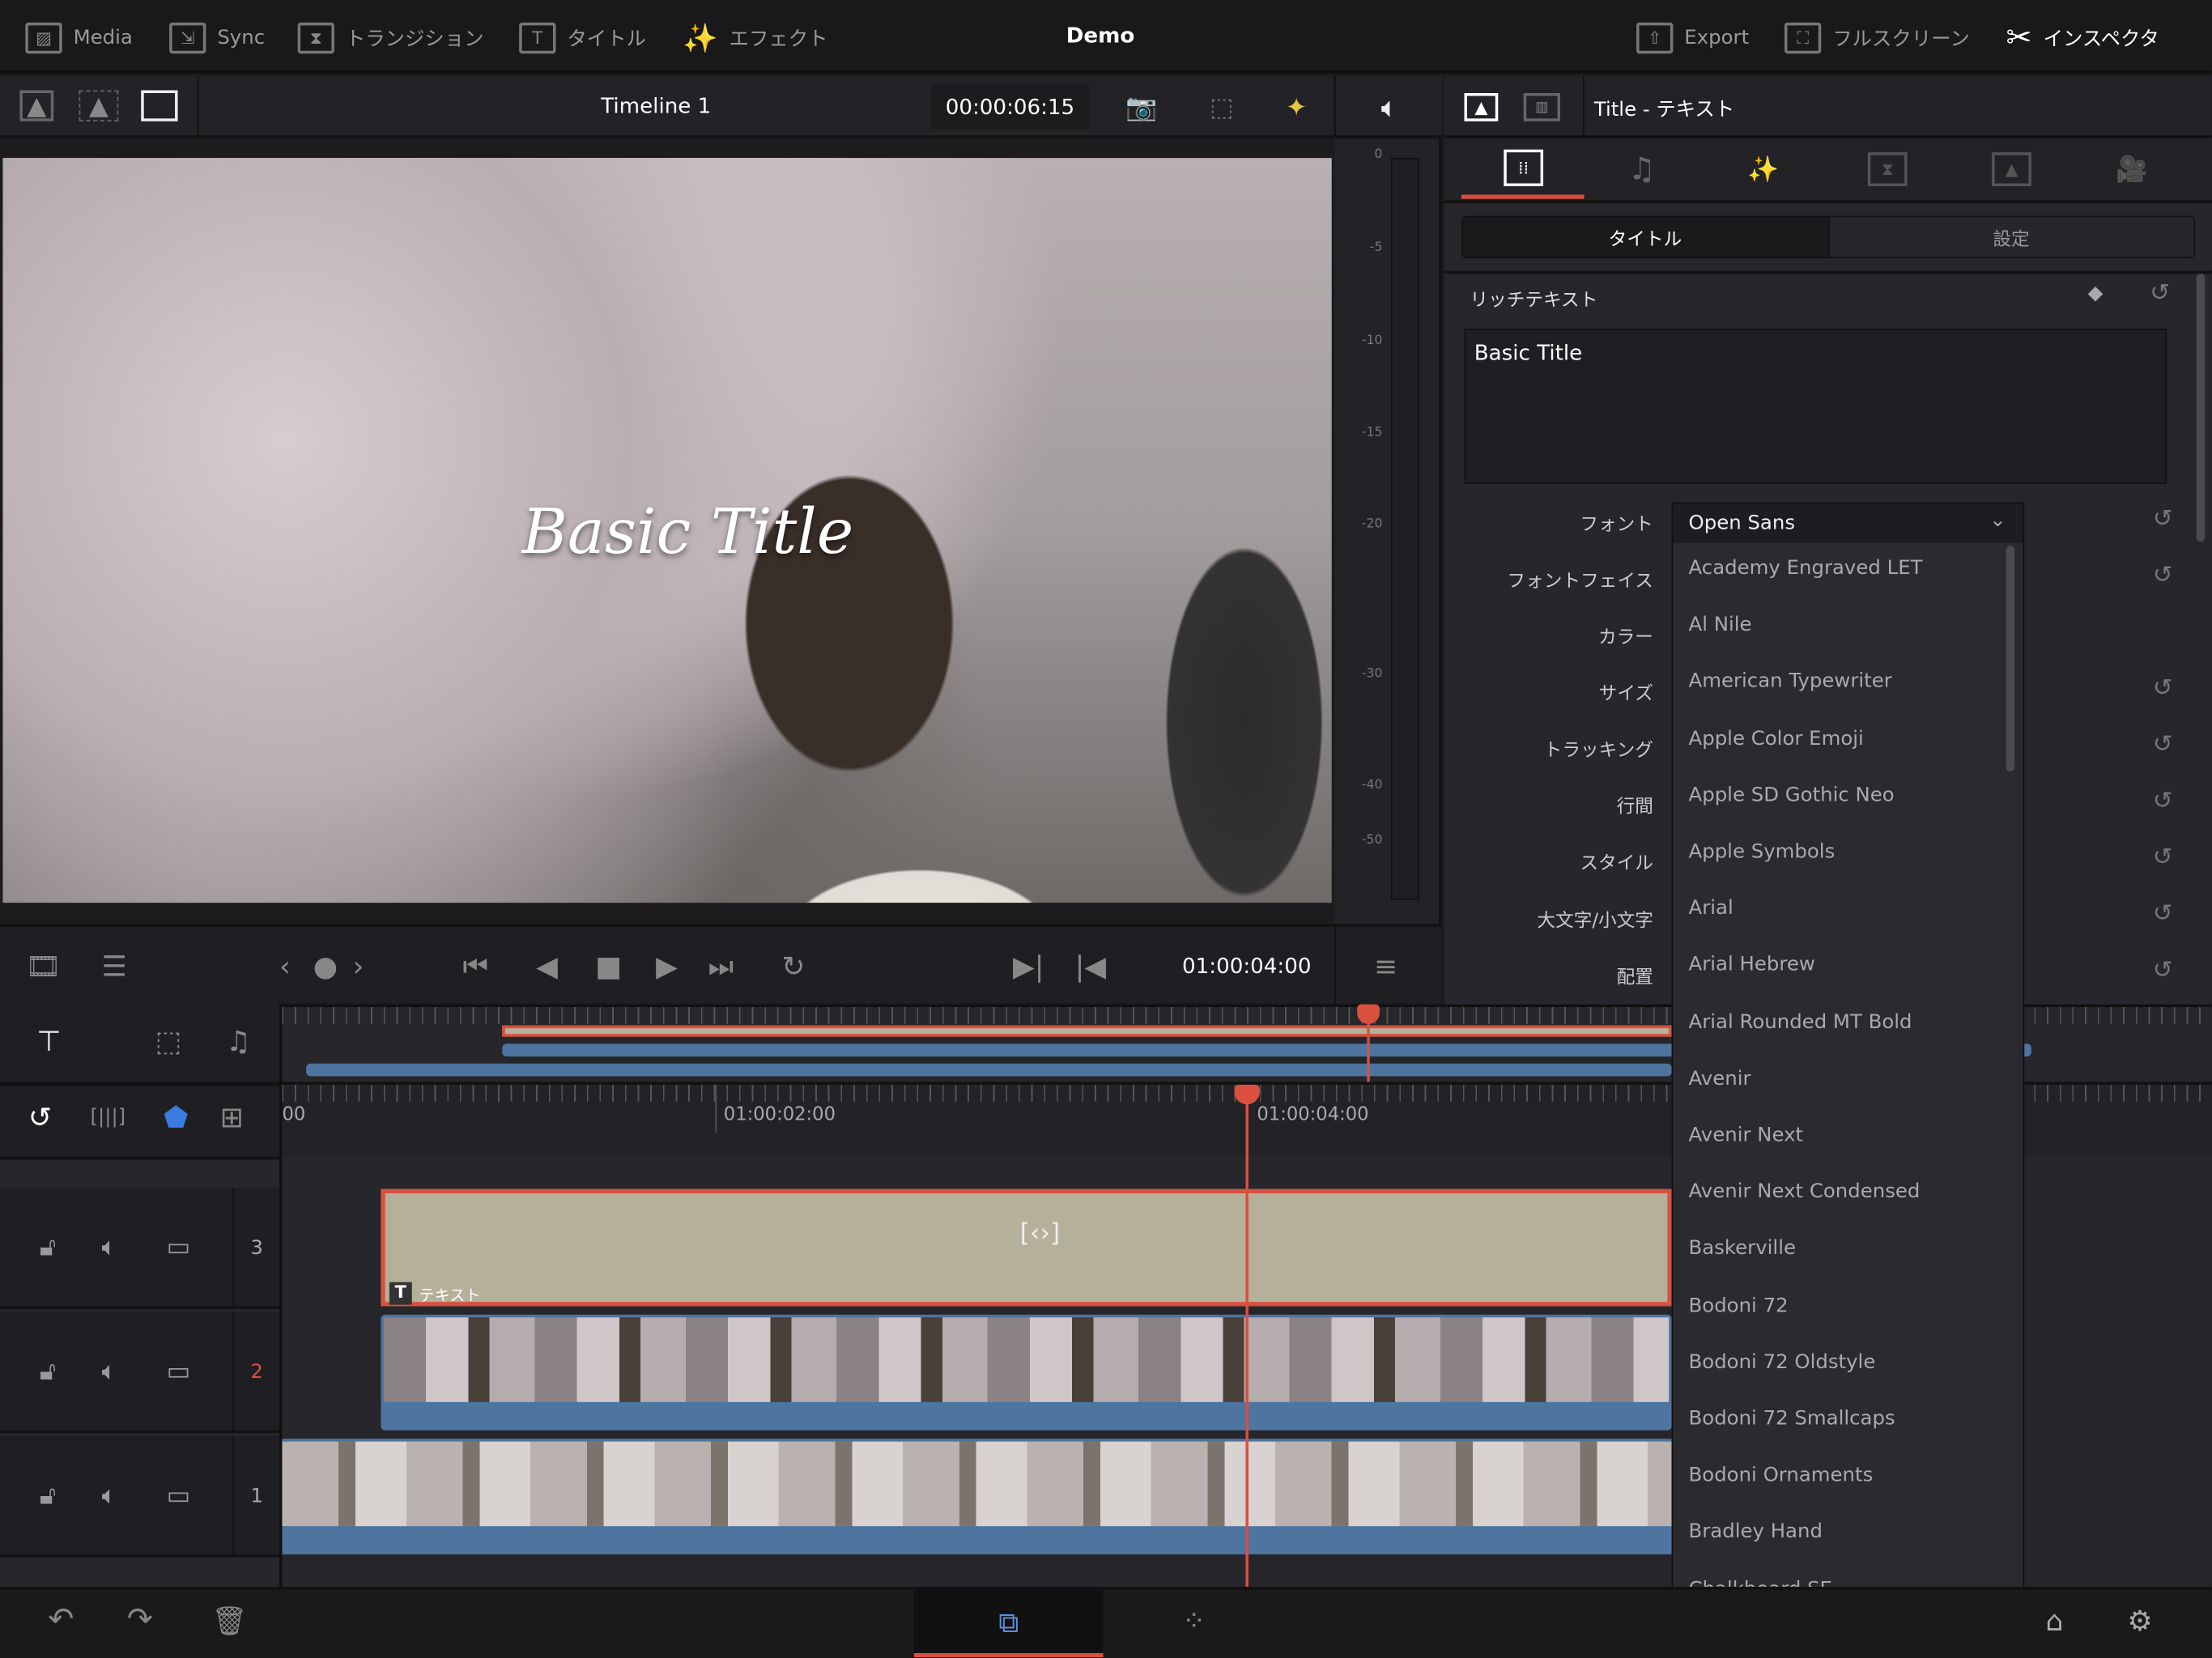 This screenshot has width=2212, height=1658. What do you see at coordinates (1800, 1022) in the screenshot?
I see `font-option: Arial Rounded MT Bold` at bounding box center [1800, 1022].